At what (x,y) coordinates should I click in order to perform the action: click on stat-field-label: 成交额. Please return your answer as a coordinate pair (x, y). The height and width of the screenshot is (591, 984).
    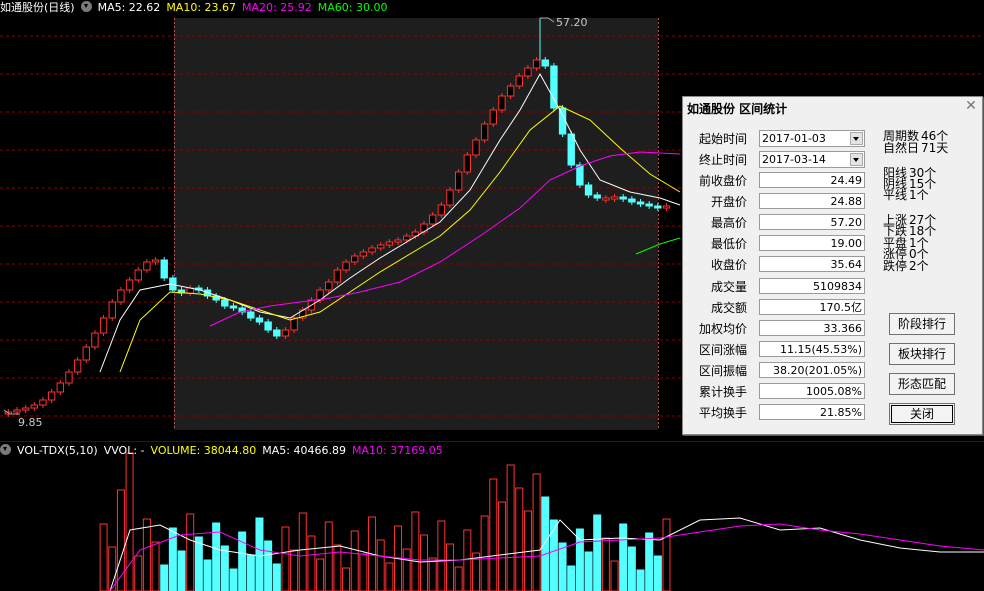
    Looking at the image, I should click on (728, 307).